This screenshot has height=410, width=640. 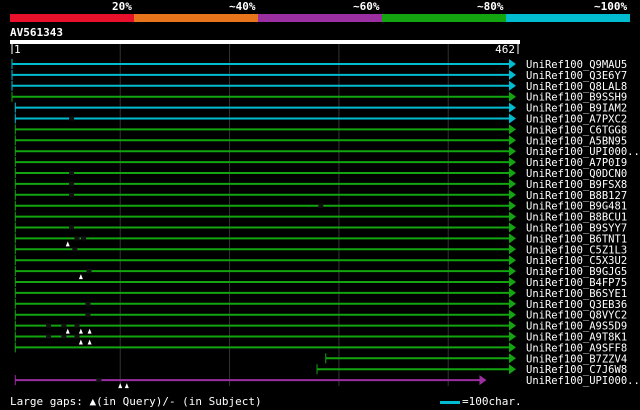 What do you see at coordinates (583, 381) in the screenshot?
I see `hit-label: UniRef100_UPI000..` at bounding box center [583, 381].